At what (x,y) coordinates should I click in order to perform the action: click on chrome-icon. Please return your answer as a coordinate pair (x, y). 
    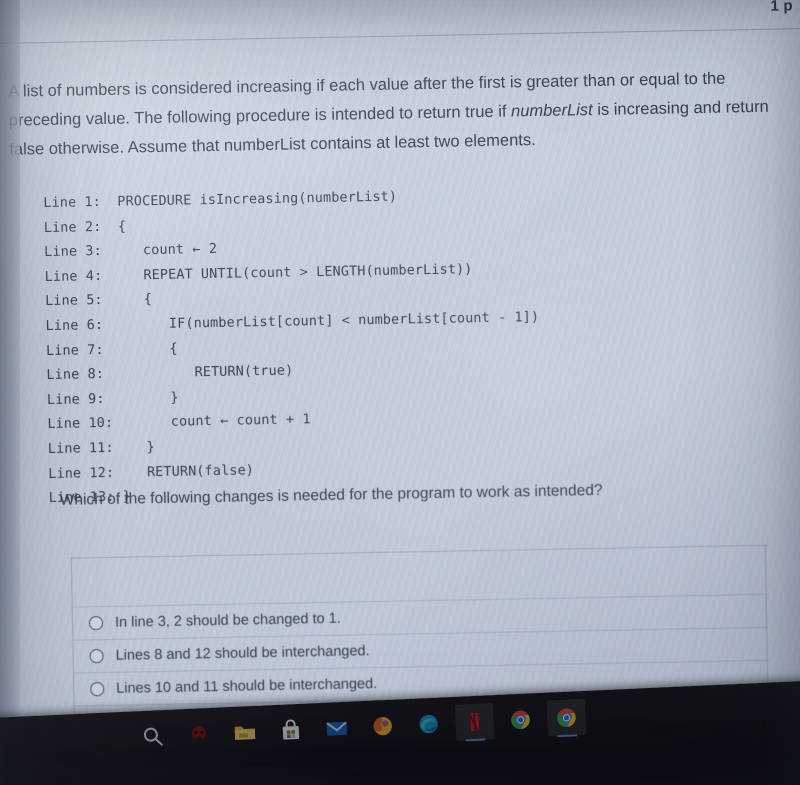
    Looking at the image, I should click on (520, 719).